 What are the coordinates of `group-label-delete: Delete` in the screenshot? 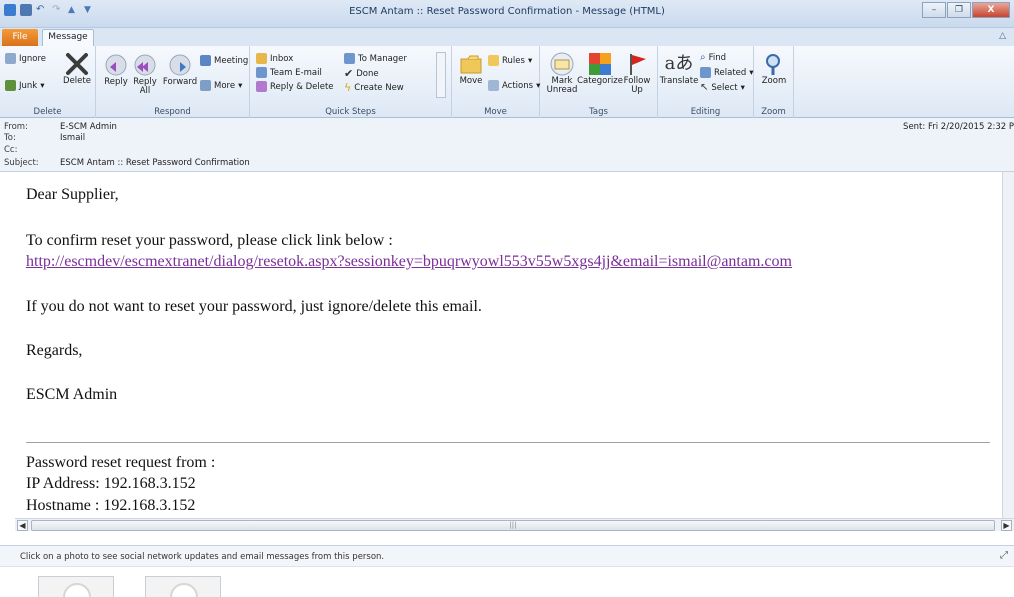 It's located at (47, 112).